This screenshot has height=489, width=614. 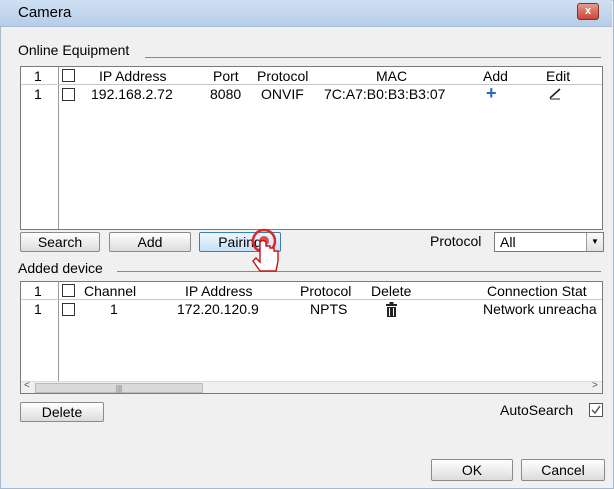 I want to click on delete-button: Delete, so click(x=62, y=412).